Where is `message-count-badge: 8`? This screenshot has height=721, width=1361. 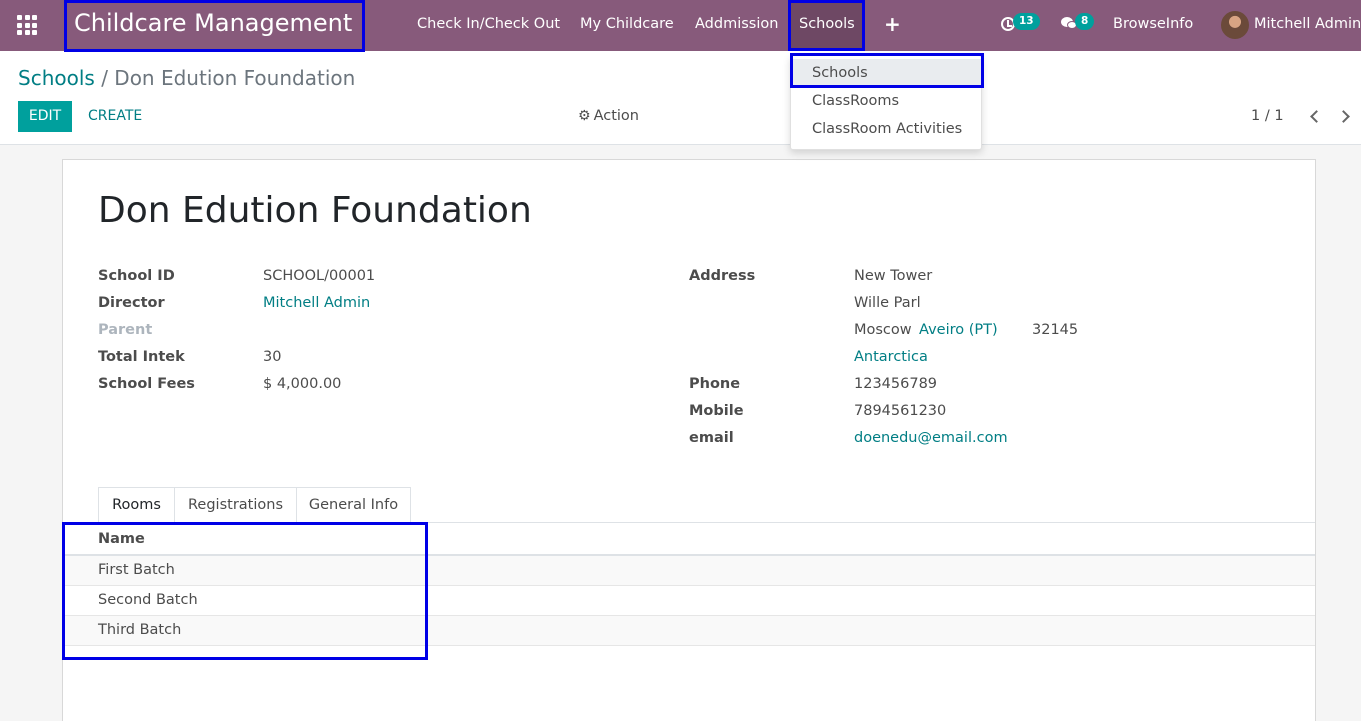 message-count-badge: 8 is located at coordinates (1085, 21).